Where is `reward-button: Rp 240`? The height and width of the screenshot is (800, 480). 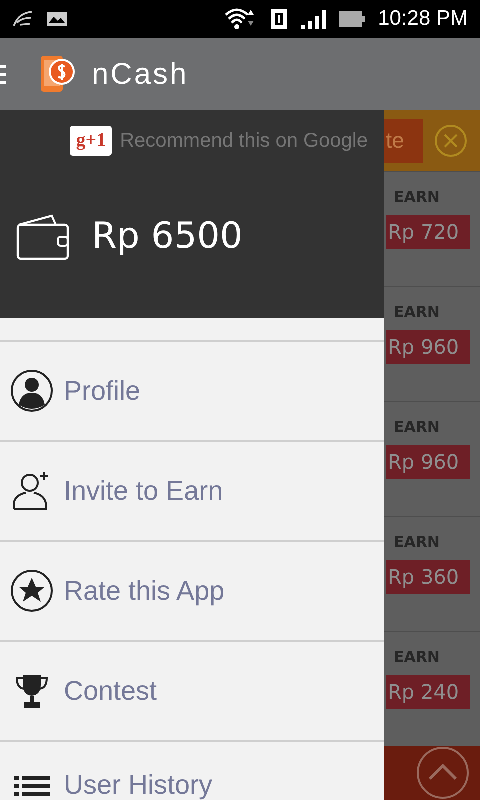 reward-button: Rp 240 is located at coordinates (428, 691).